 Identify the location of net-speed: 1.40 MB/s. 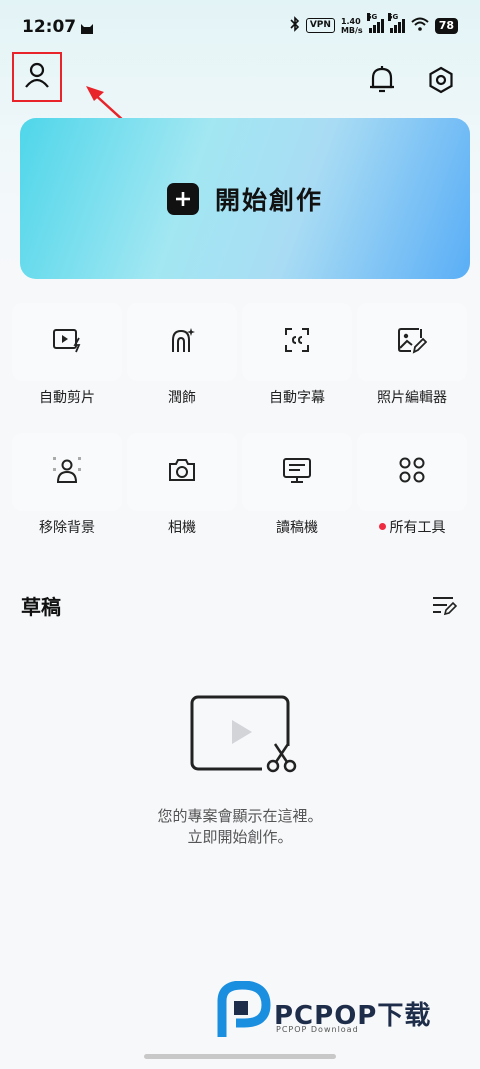
(352, 26).